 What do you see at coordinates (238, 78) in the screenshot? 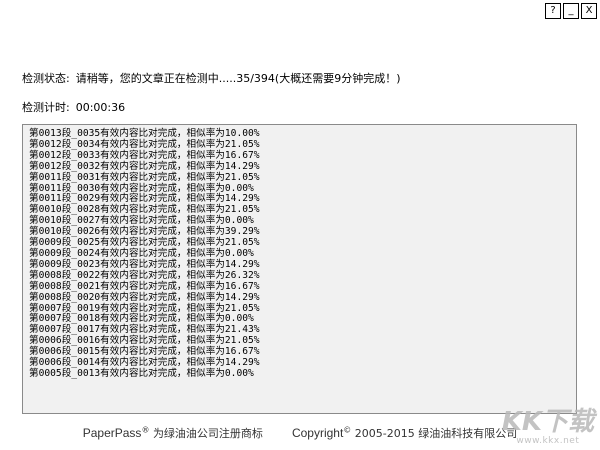
I see `status-message: 请稍等，您的文章正在检测中.....35/394(大概还需要9分钟完成！)` at bounding box center [238, 78].